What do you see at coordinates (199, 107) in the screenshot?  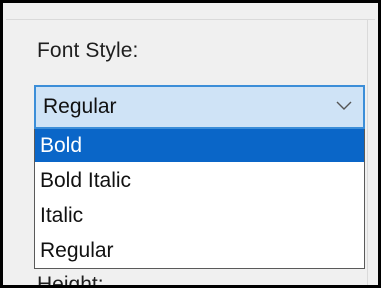 I see `font-style-select: Regular` at bounding box center [199, 107].